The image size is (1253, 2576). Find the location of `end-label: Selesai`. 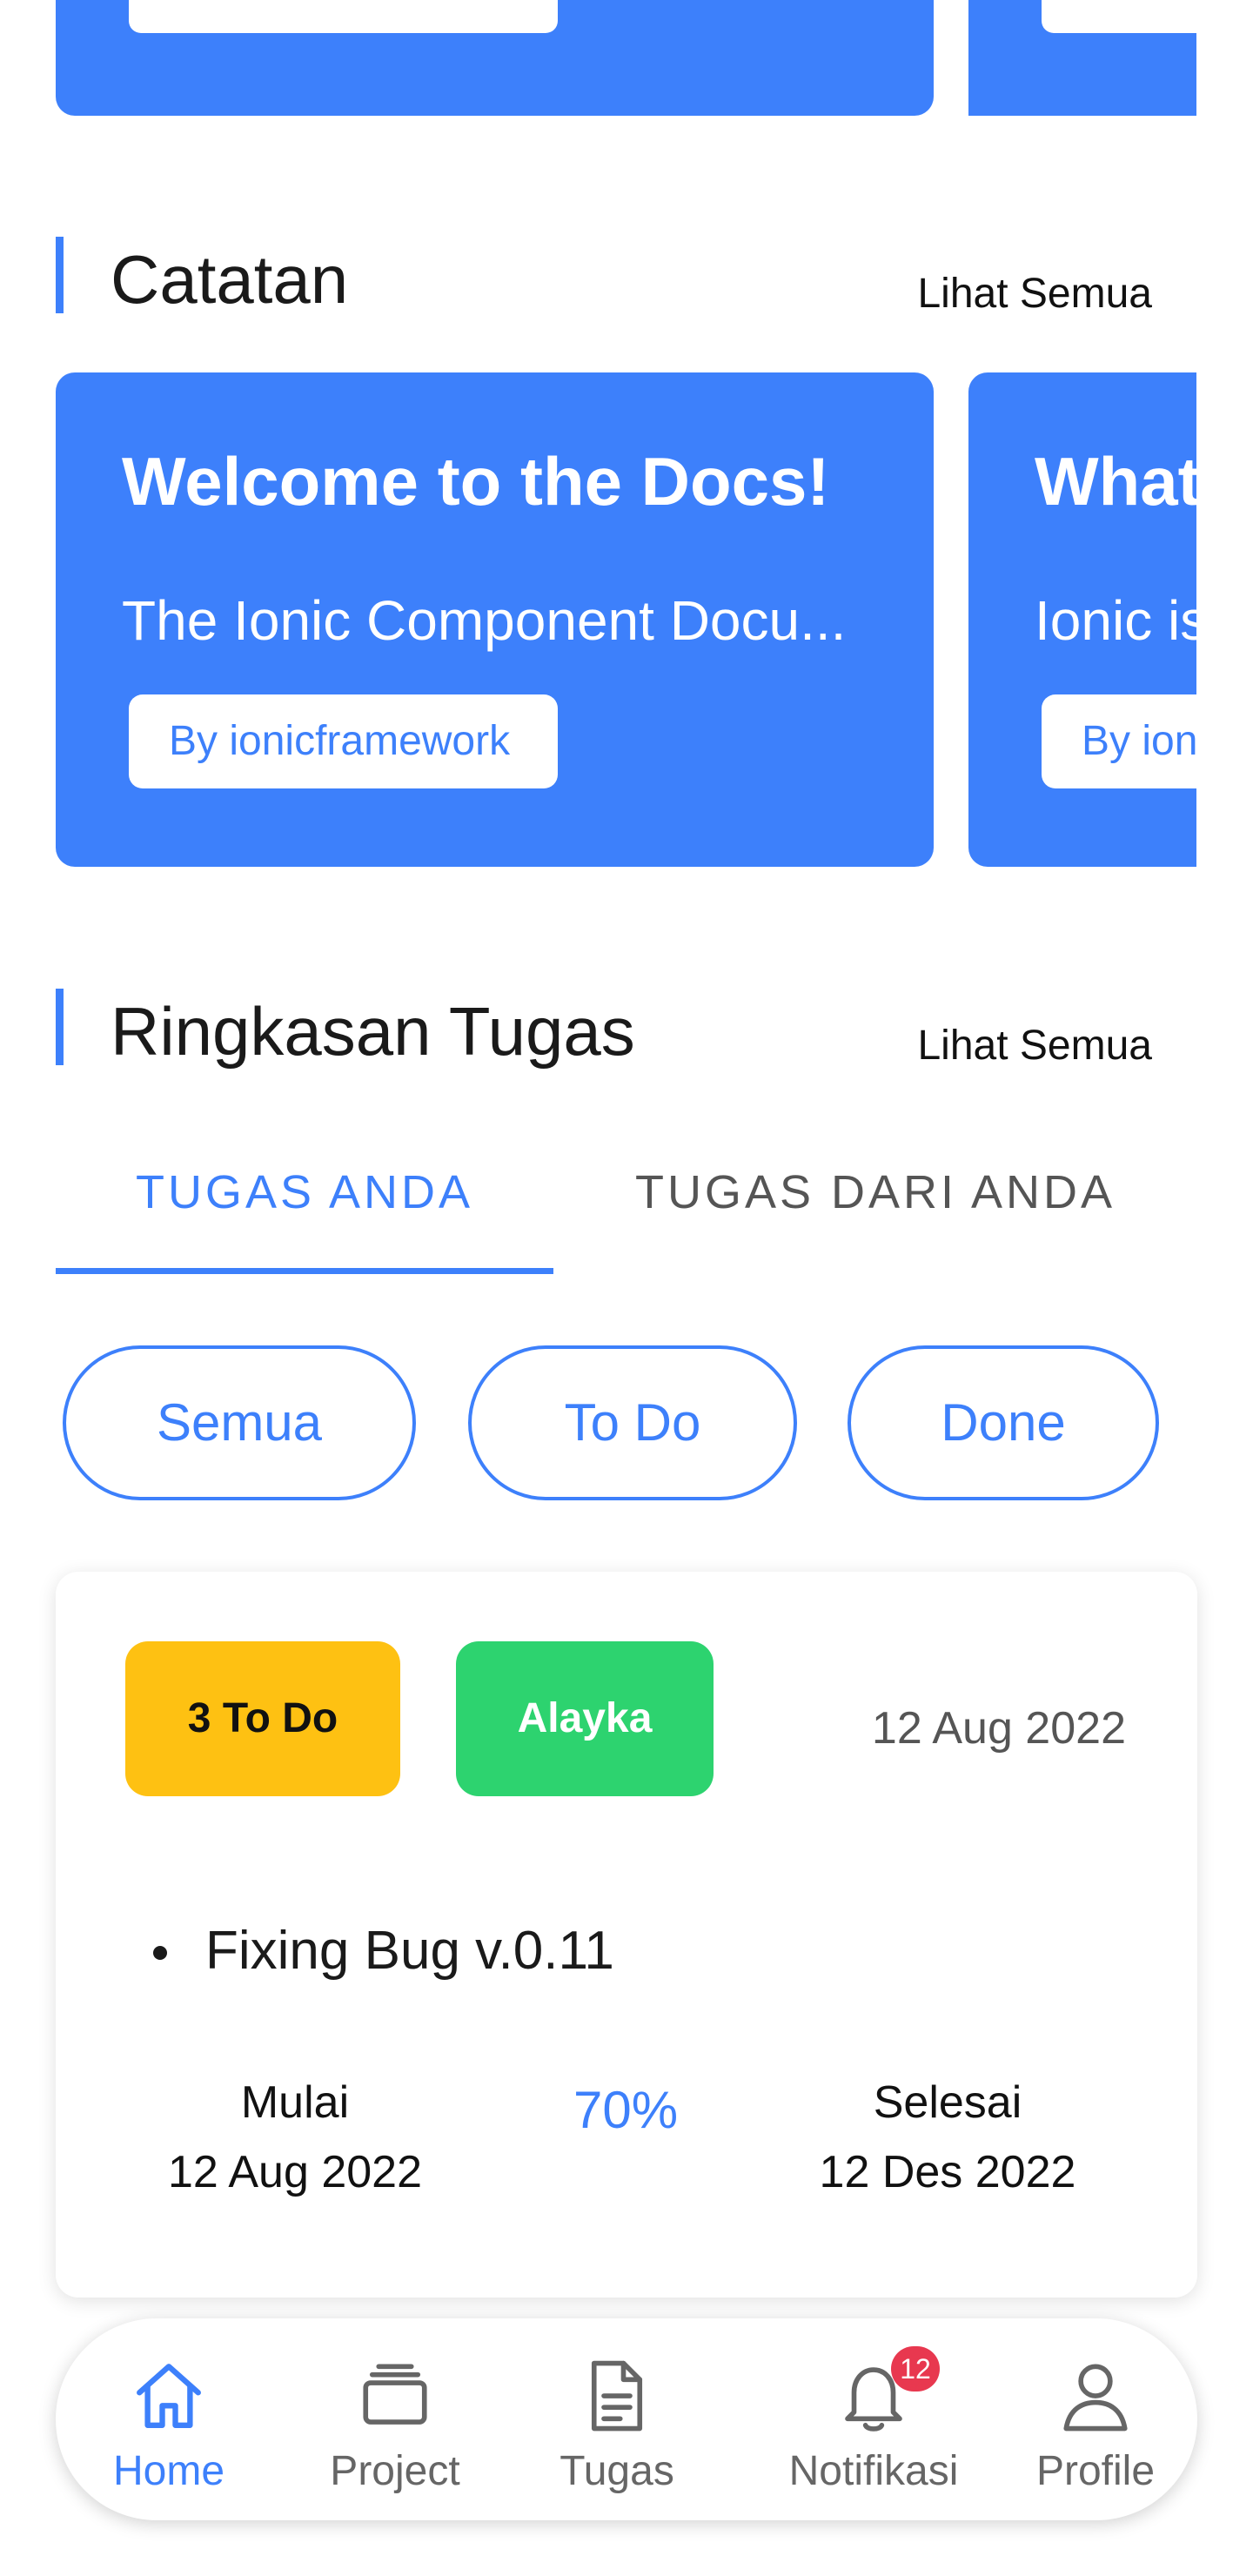

end-label: Selesai is located at coordinates (947, 2102).